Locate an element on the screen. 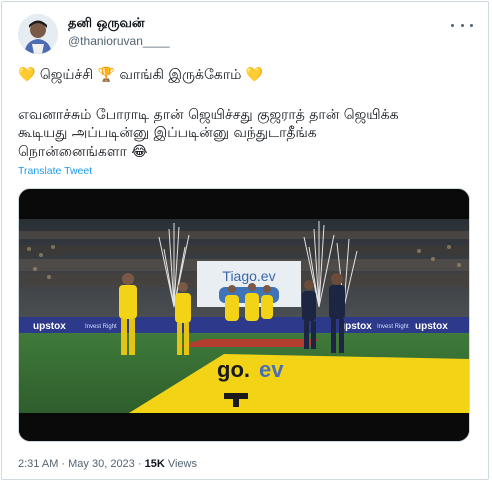  more-horizontal-icon is located at coordinates (452, 25).